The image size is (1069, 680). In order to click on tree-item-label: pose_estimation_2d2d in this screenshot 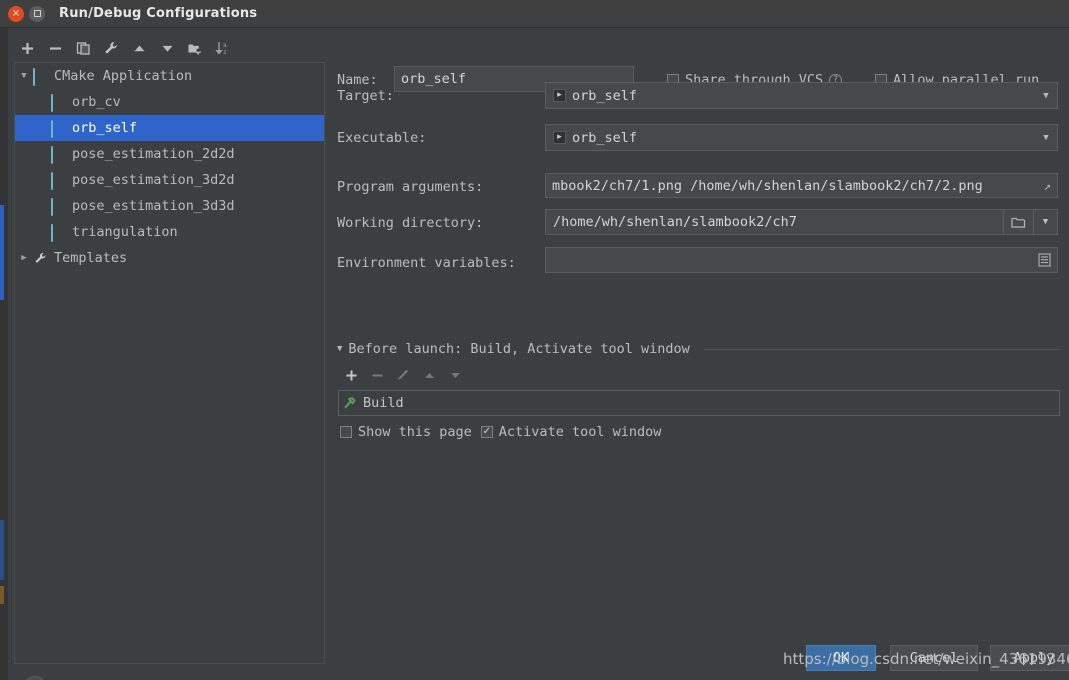, I will do `click(153, 154)`.